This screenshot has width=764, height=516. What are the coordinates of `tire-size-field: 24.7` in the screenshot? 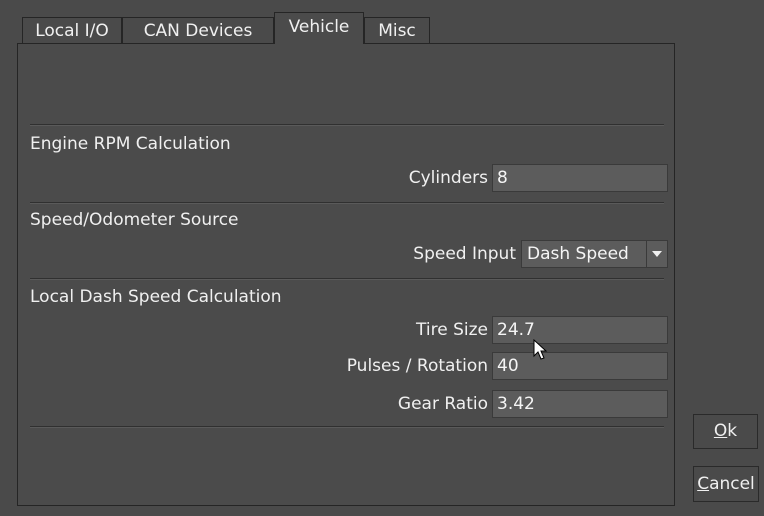 It's located at (580, 330).